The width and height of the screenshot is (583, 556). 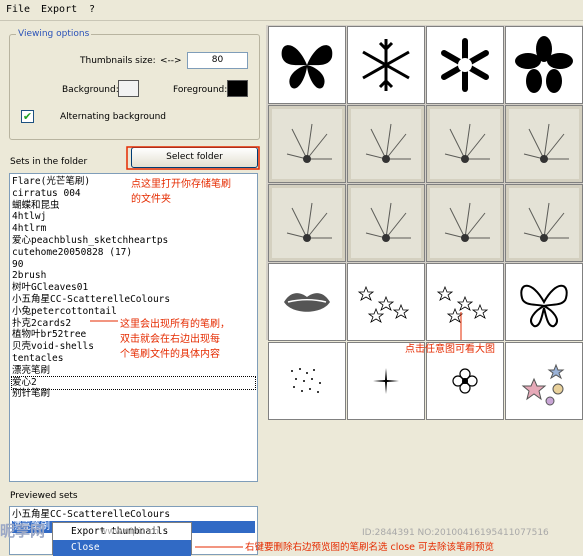 What do you see at coordinates (27, 116) in the screenshot?
I see `alternating-background-checkbox: ✔` at bounding box center [27, 116].